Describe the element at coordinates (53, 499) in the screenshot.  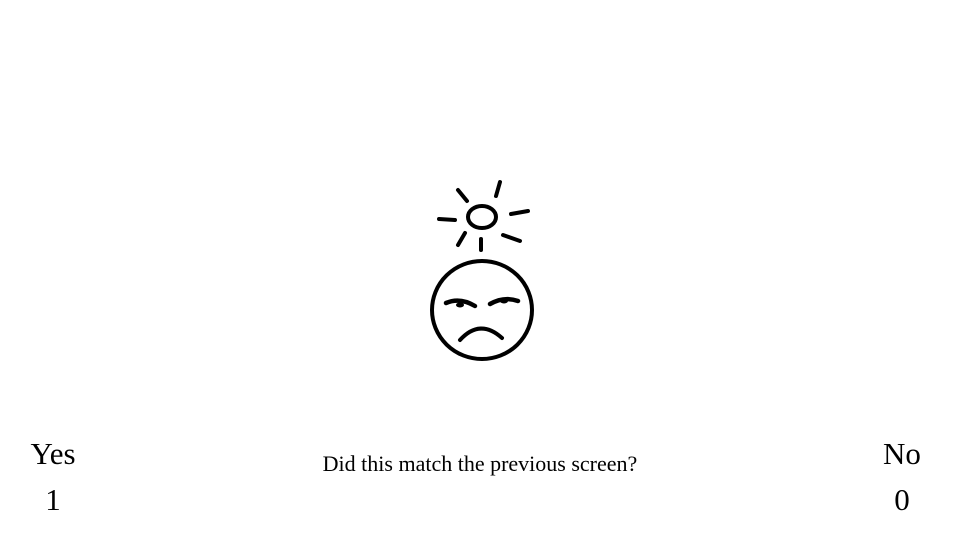
I see `yes-key: 1` at that location.